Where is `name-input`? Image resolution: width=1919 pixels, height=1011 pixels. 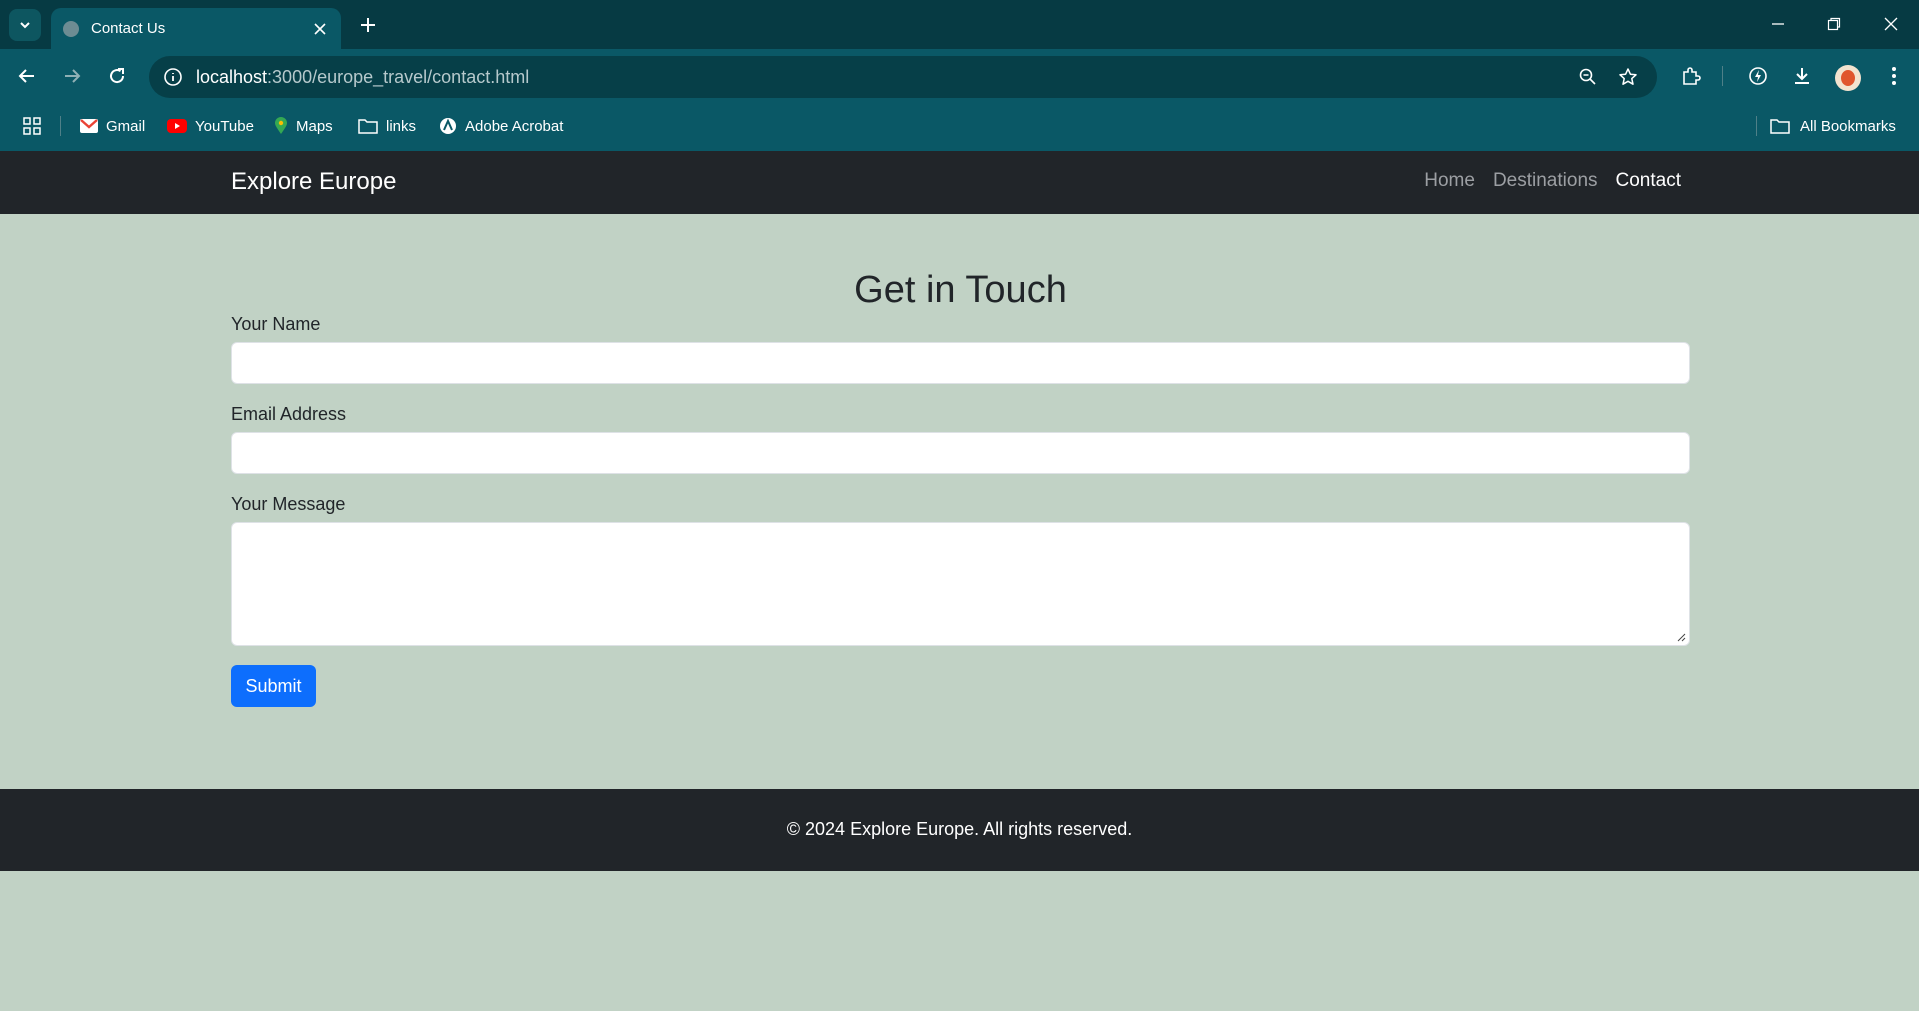
name-input is located at coordinates (960, 363).